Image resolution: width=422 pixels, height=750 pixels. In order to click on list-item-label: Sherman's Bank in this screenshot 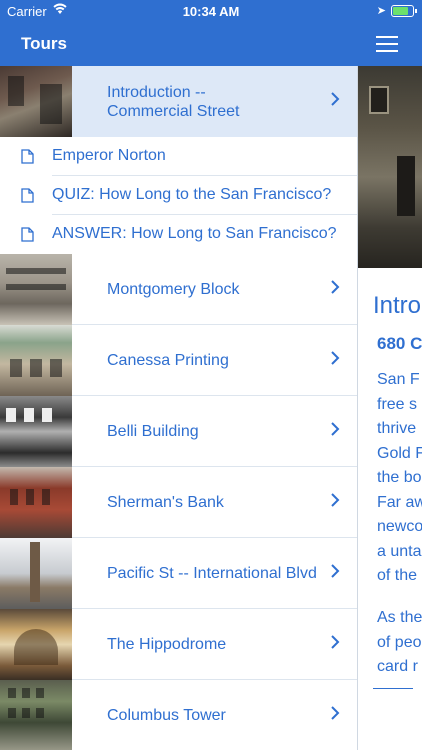, I will do `click(165, 502)`.